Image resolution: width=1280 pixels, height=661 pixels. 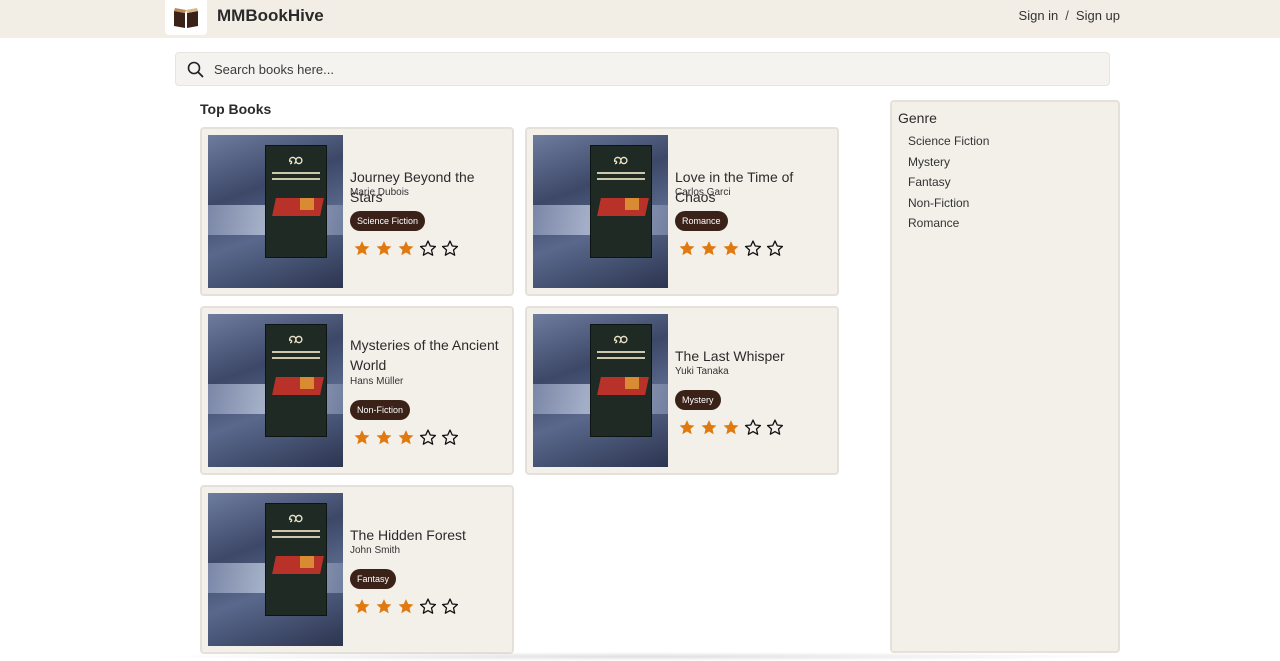 What do you see at coordinates (701, 221) in the screenshot?
I see `genre-badge: Romance` at bounding box center [701, 221].